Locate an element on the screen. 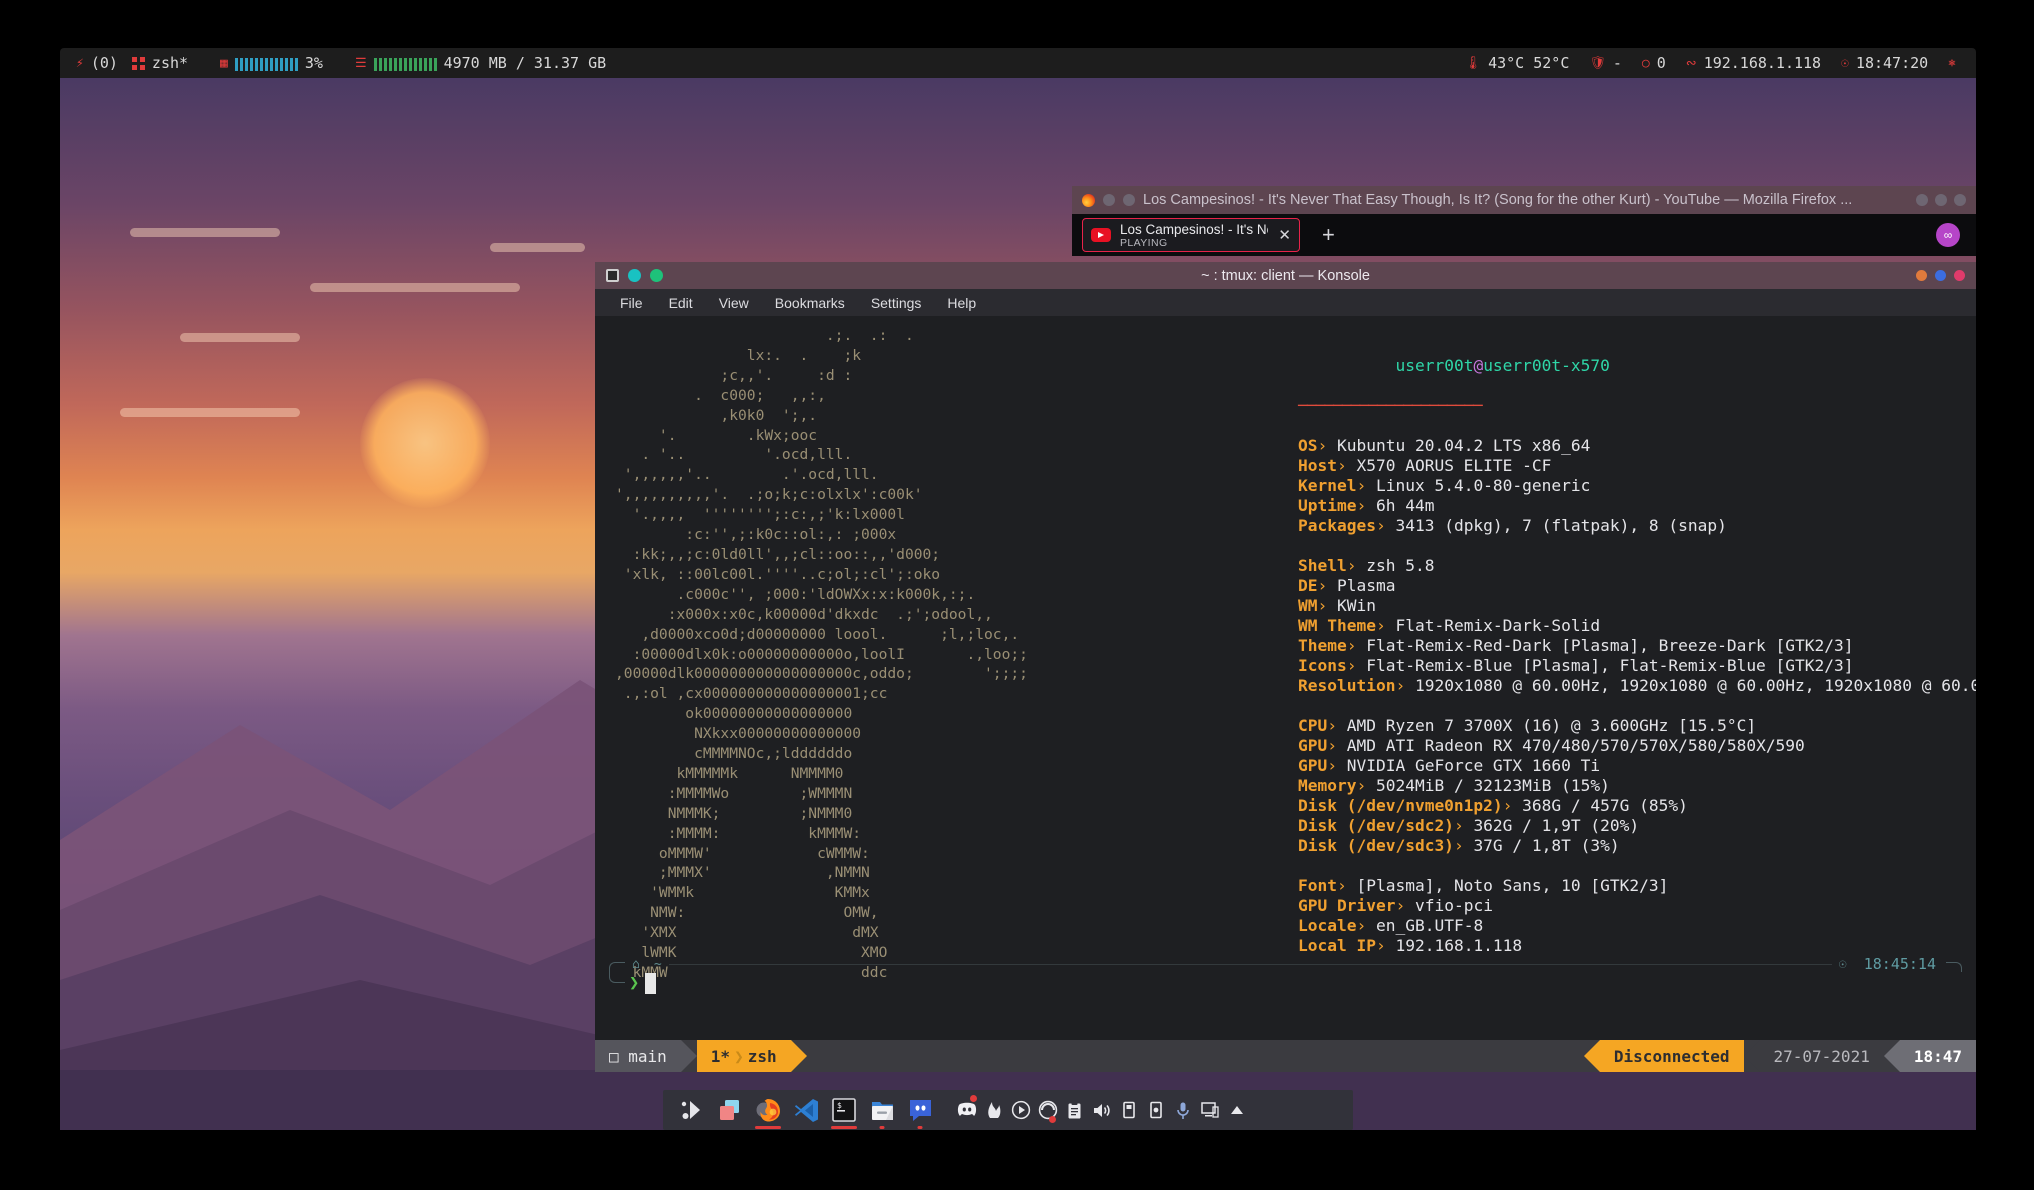  minimize-button is located at coordinates (1922, 200).